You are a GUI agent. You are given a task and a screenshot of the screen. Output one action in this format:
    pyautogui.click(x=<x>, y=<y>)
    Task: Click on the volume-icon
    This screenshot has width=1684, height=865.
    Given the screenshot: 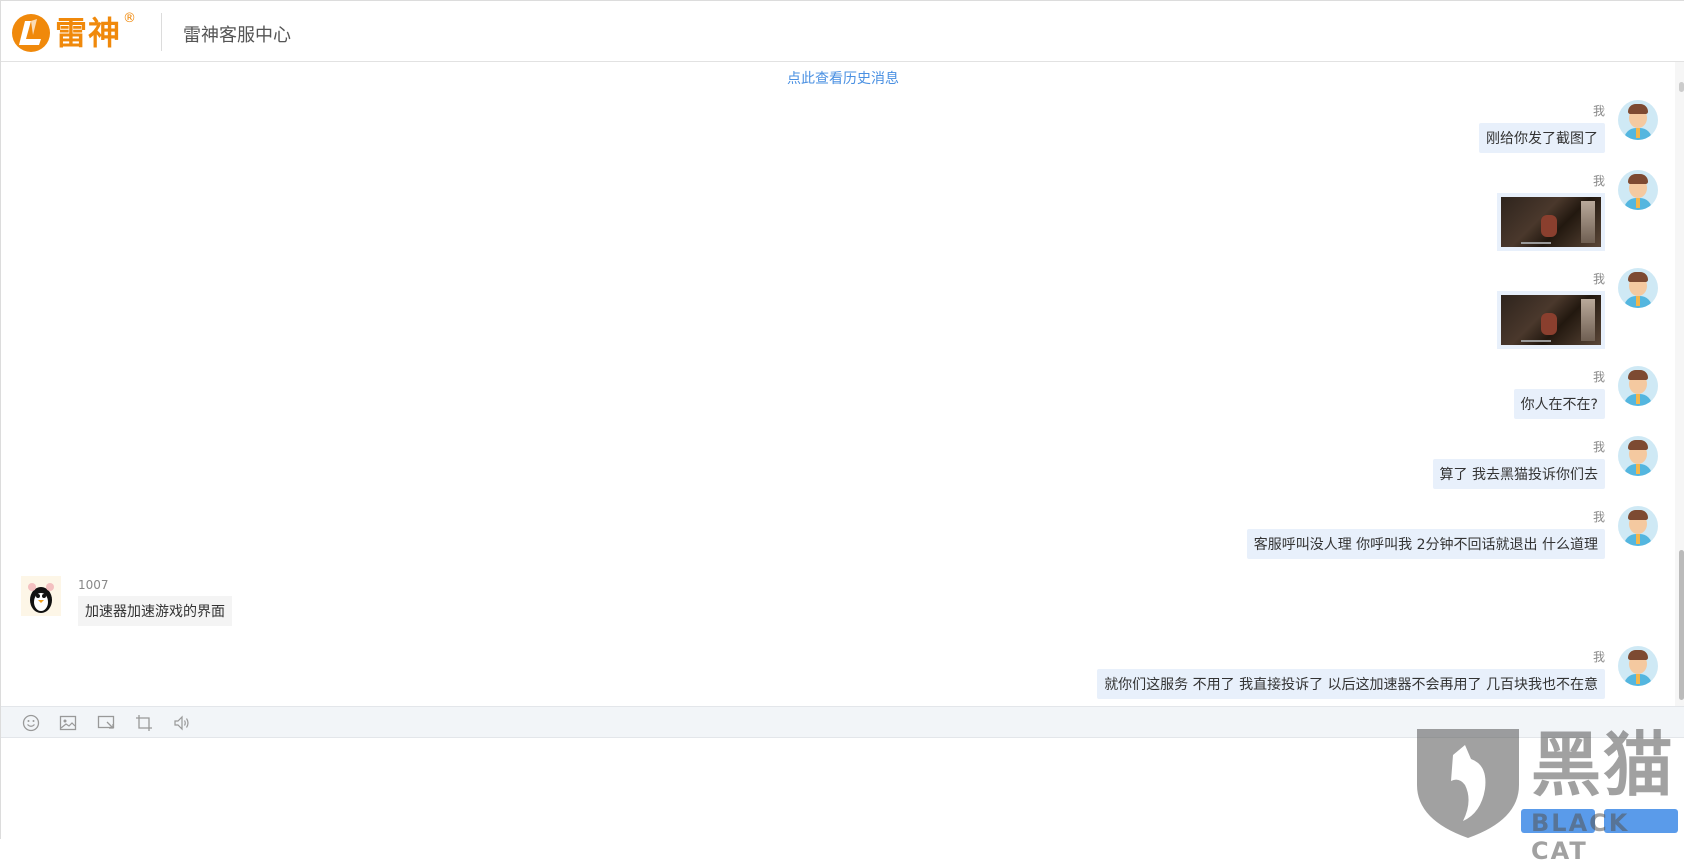 What is the action you would take?
    pyautogui.click(x=182, y=723)
    